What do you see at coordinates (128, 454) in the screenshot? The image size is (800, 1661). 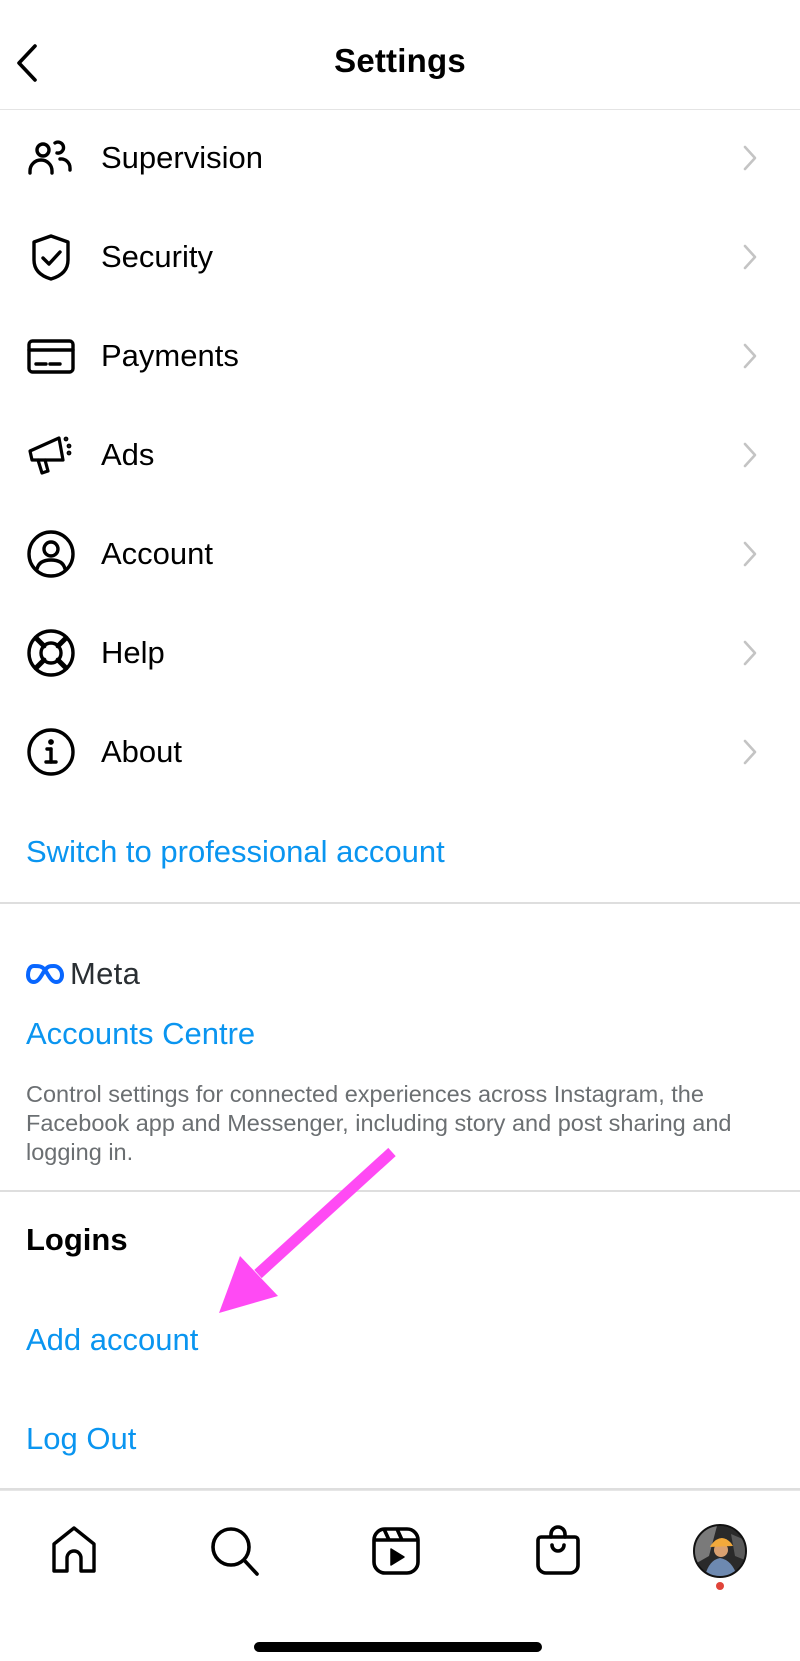 I see `menu-label: Ads` at bounding box center [128, 454].